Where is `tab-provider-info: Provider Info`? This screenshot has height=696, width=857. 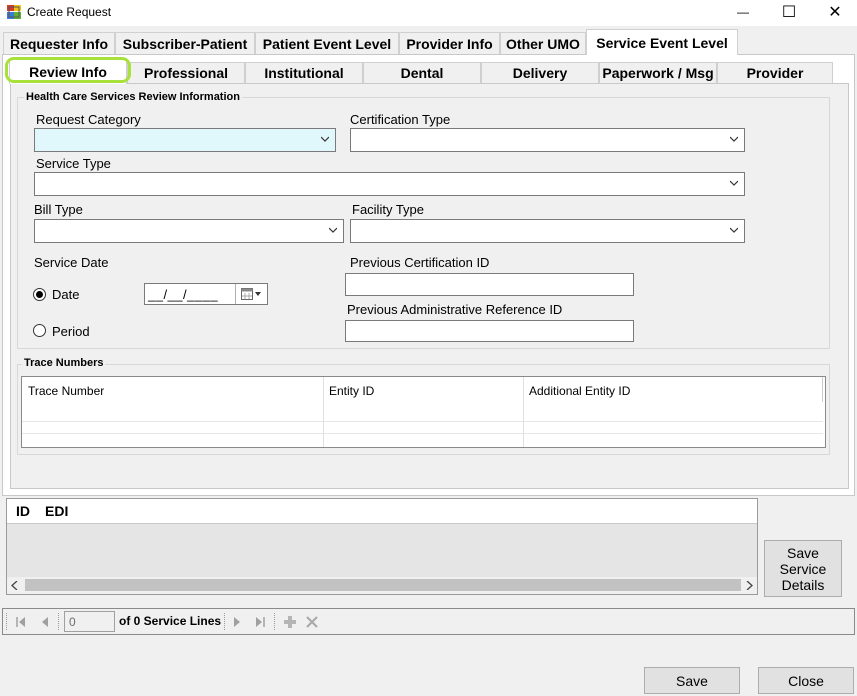 tab-provider-info: Provider Info is located at coordinates (449, 43).